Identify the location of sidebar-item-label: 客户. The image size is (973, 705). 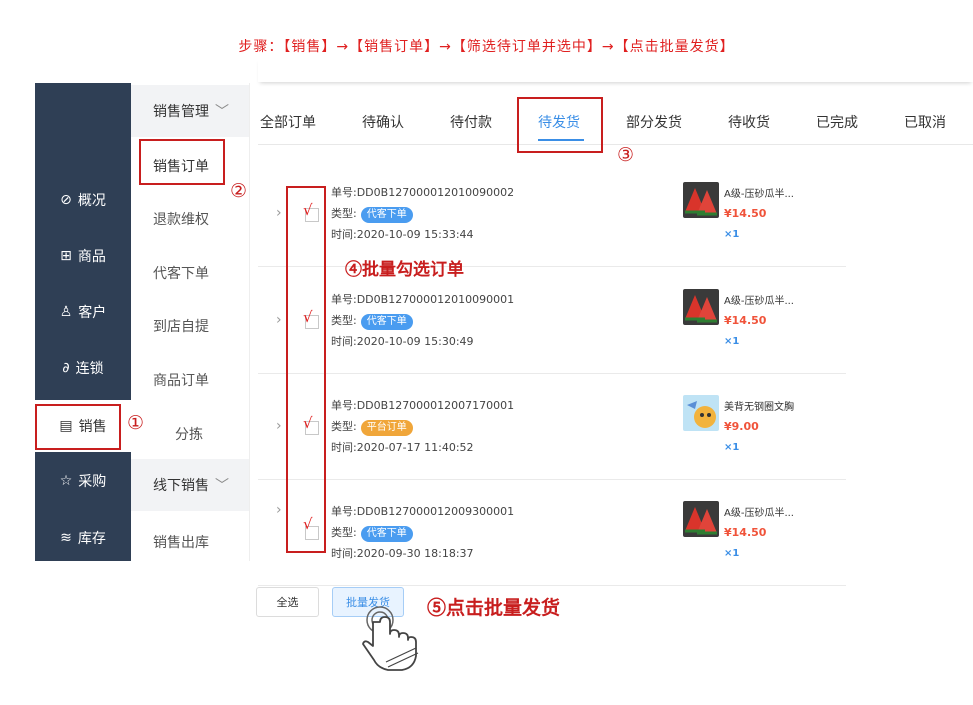
(92, 313).